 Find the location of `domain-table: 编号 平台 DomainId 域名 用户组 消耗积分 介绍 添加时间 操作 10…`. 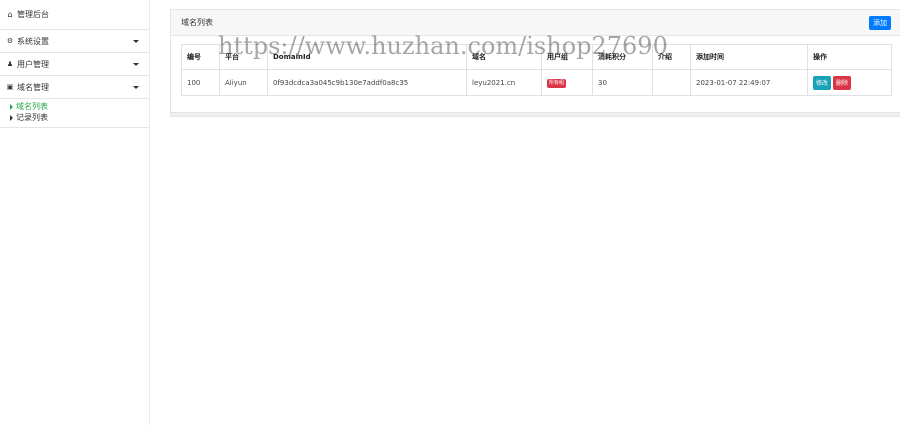

domain-table: 编号 平台 DomainId 域名 用户组 消耗积分 介绍 添加时间 操作 10… is located at coordinates (536, 70).